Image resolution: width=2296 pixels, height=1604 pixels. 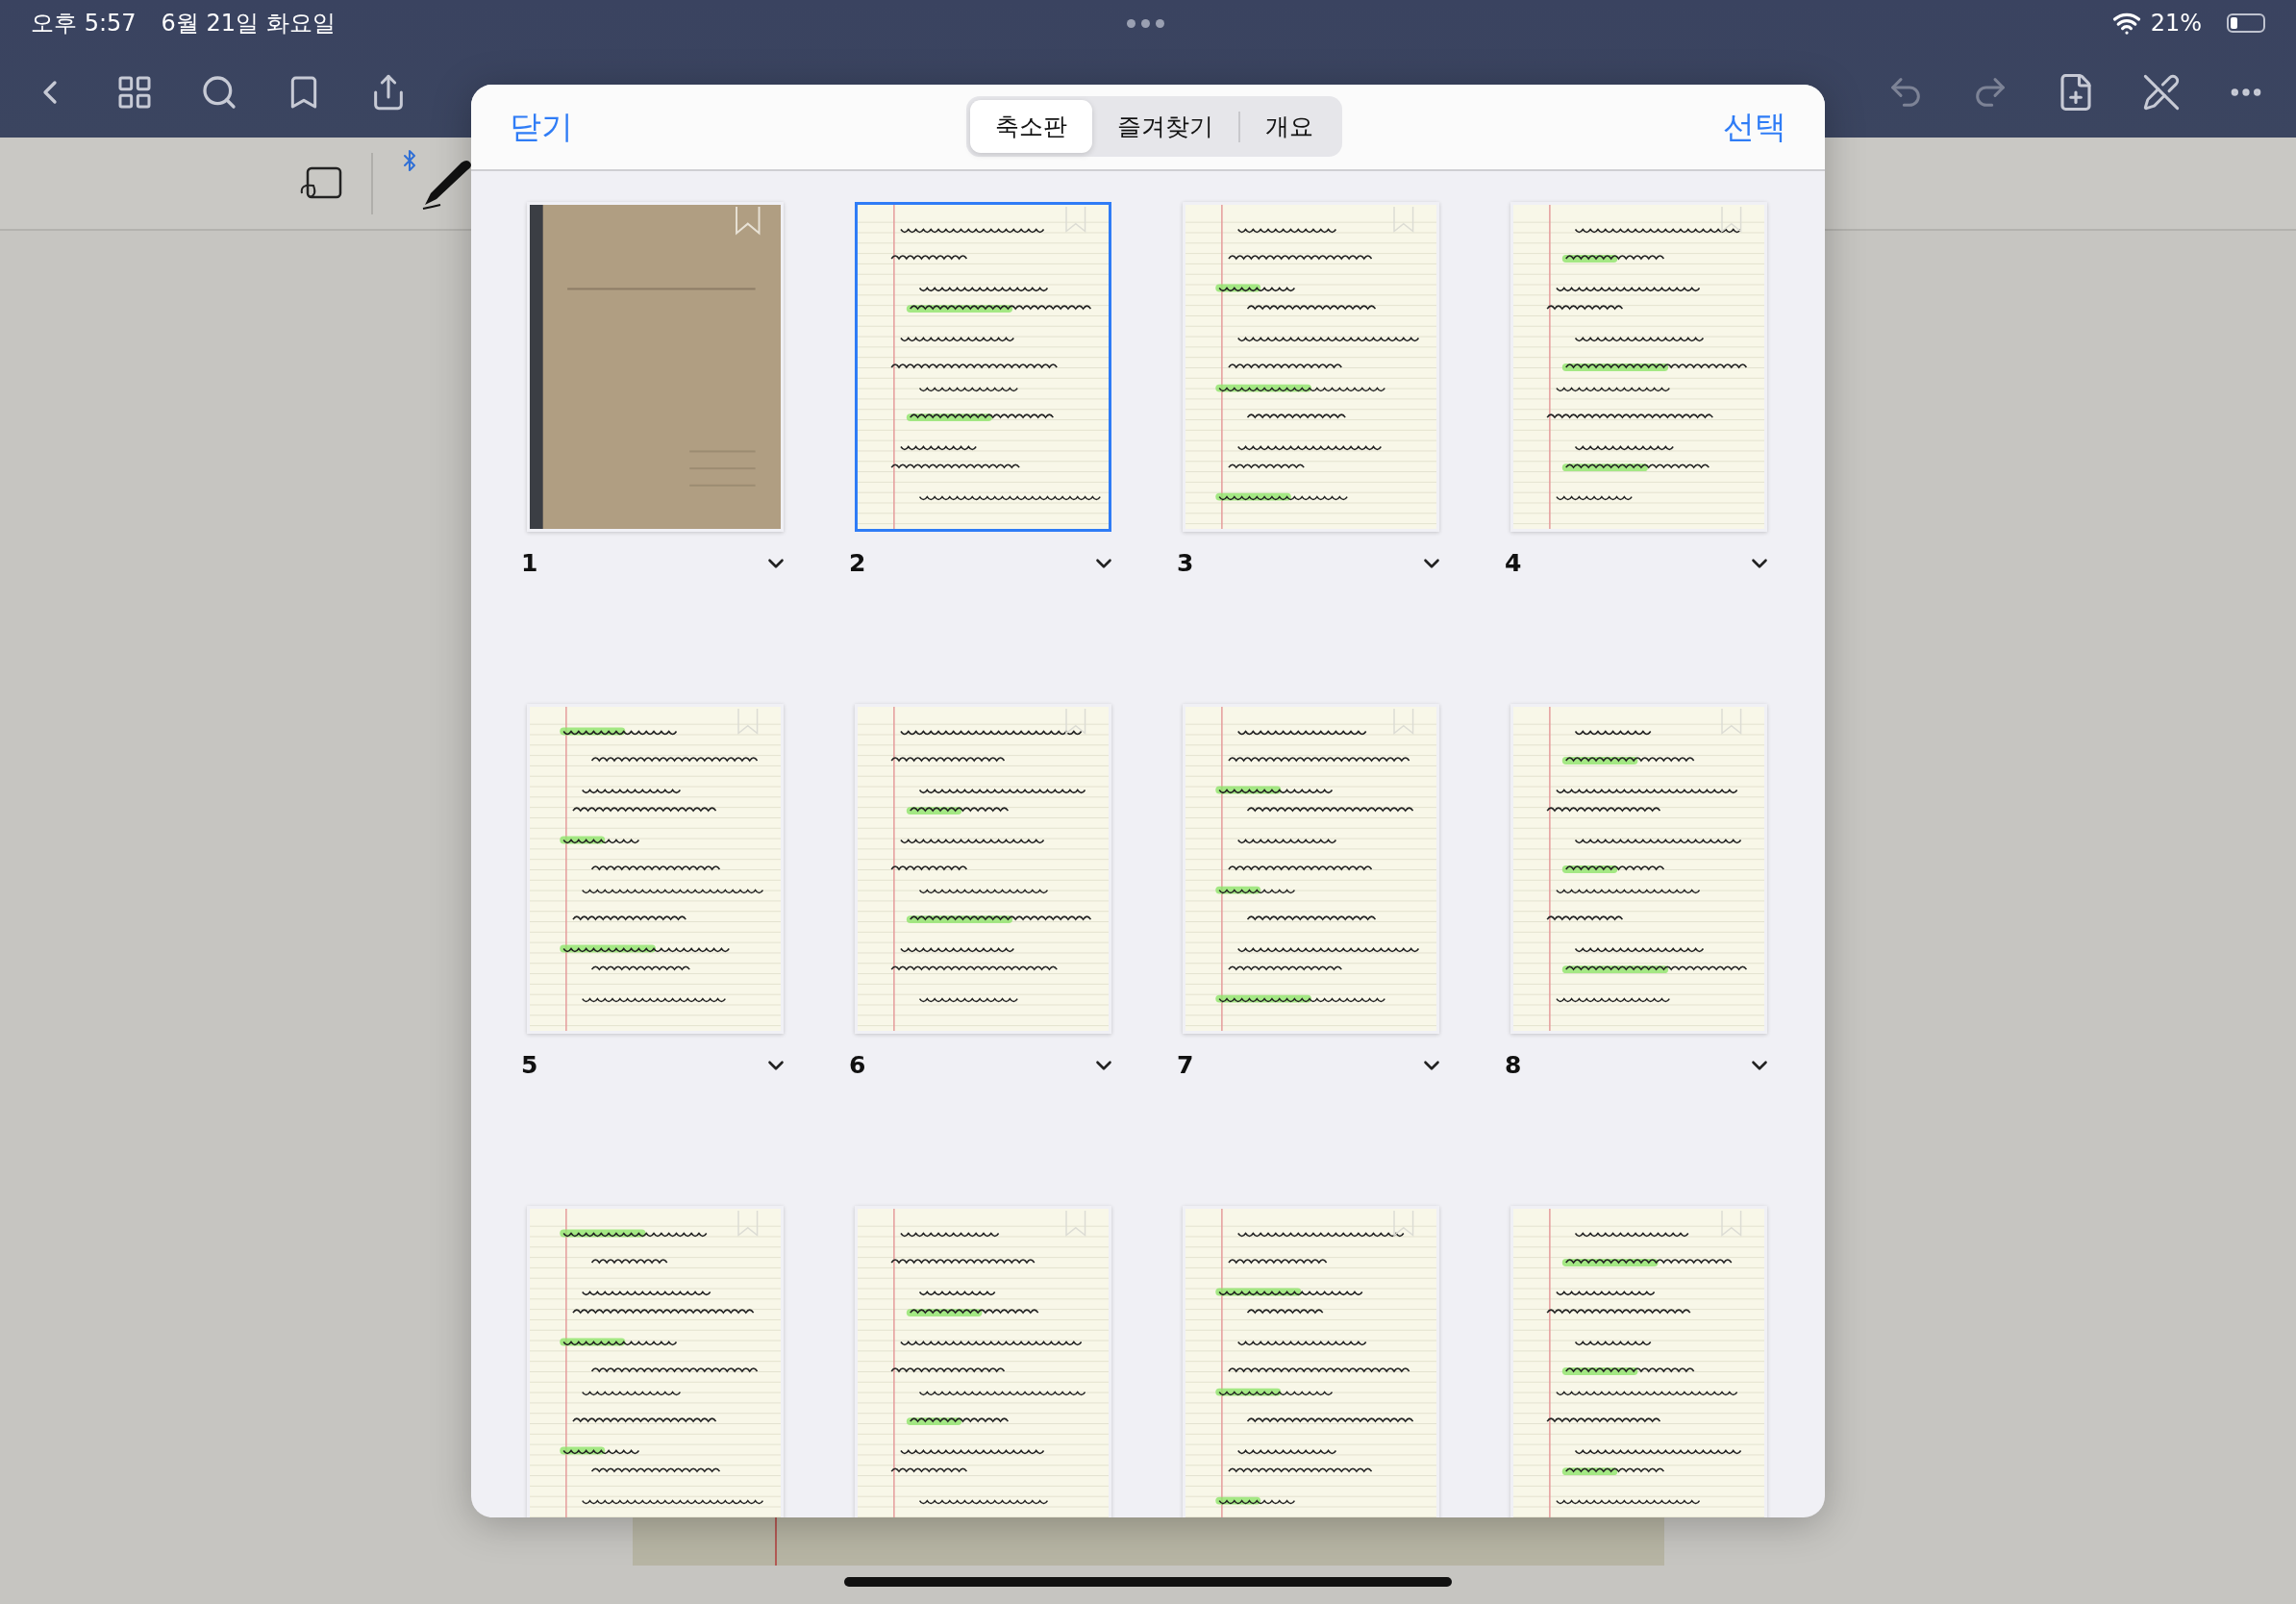 What do you see at coordinates (1185, 563) in the screenshot?
I see `page-number: 3` at bounding box center [1185, 563].